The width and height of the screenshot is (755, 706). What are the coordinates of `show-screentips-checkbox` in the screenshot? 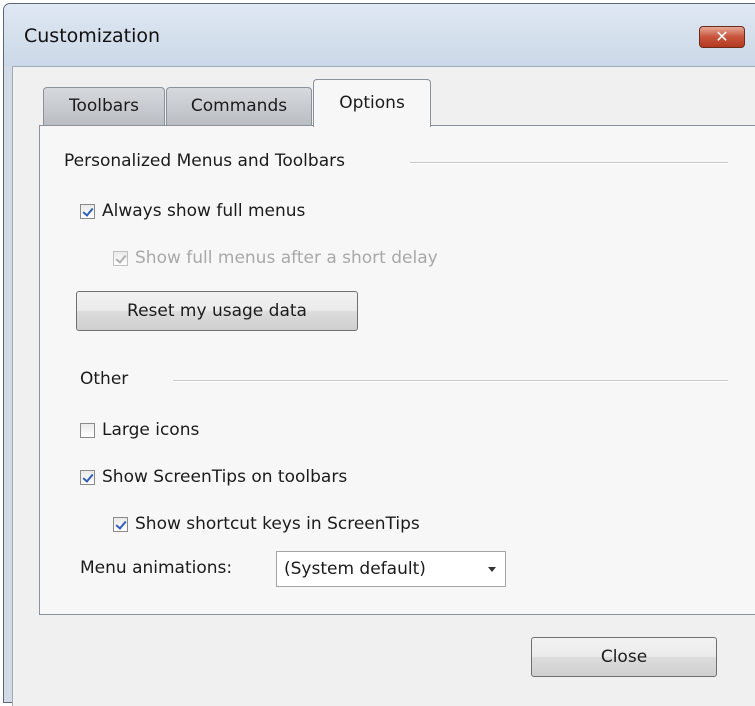 It's located at (87, 477).